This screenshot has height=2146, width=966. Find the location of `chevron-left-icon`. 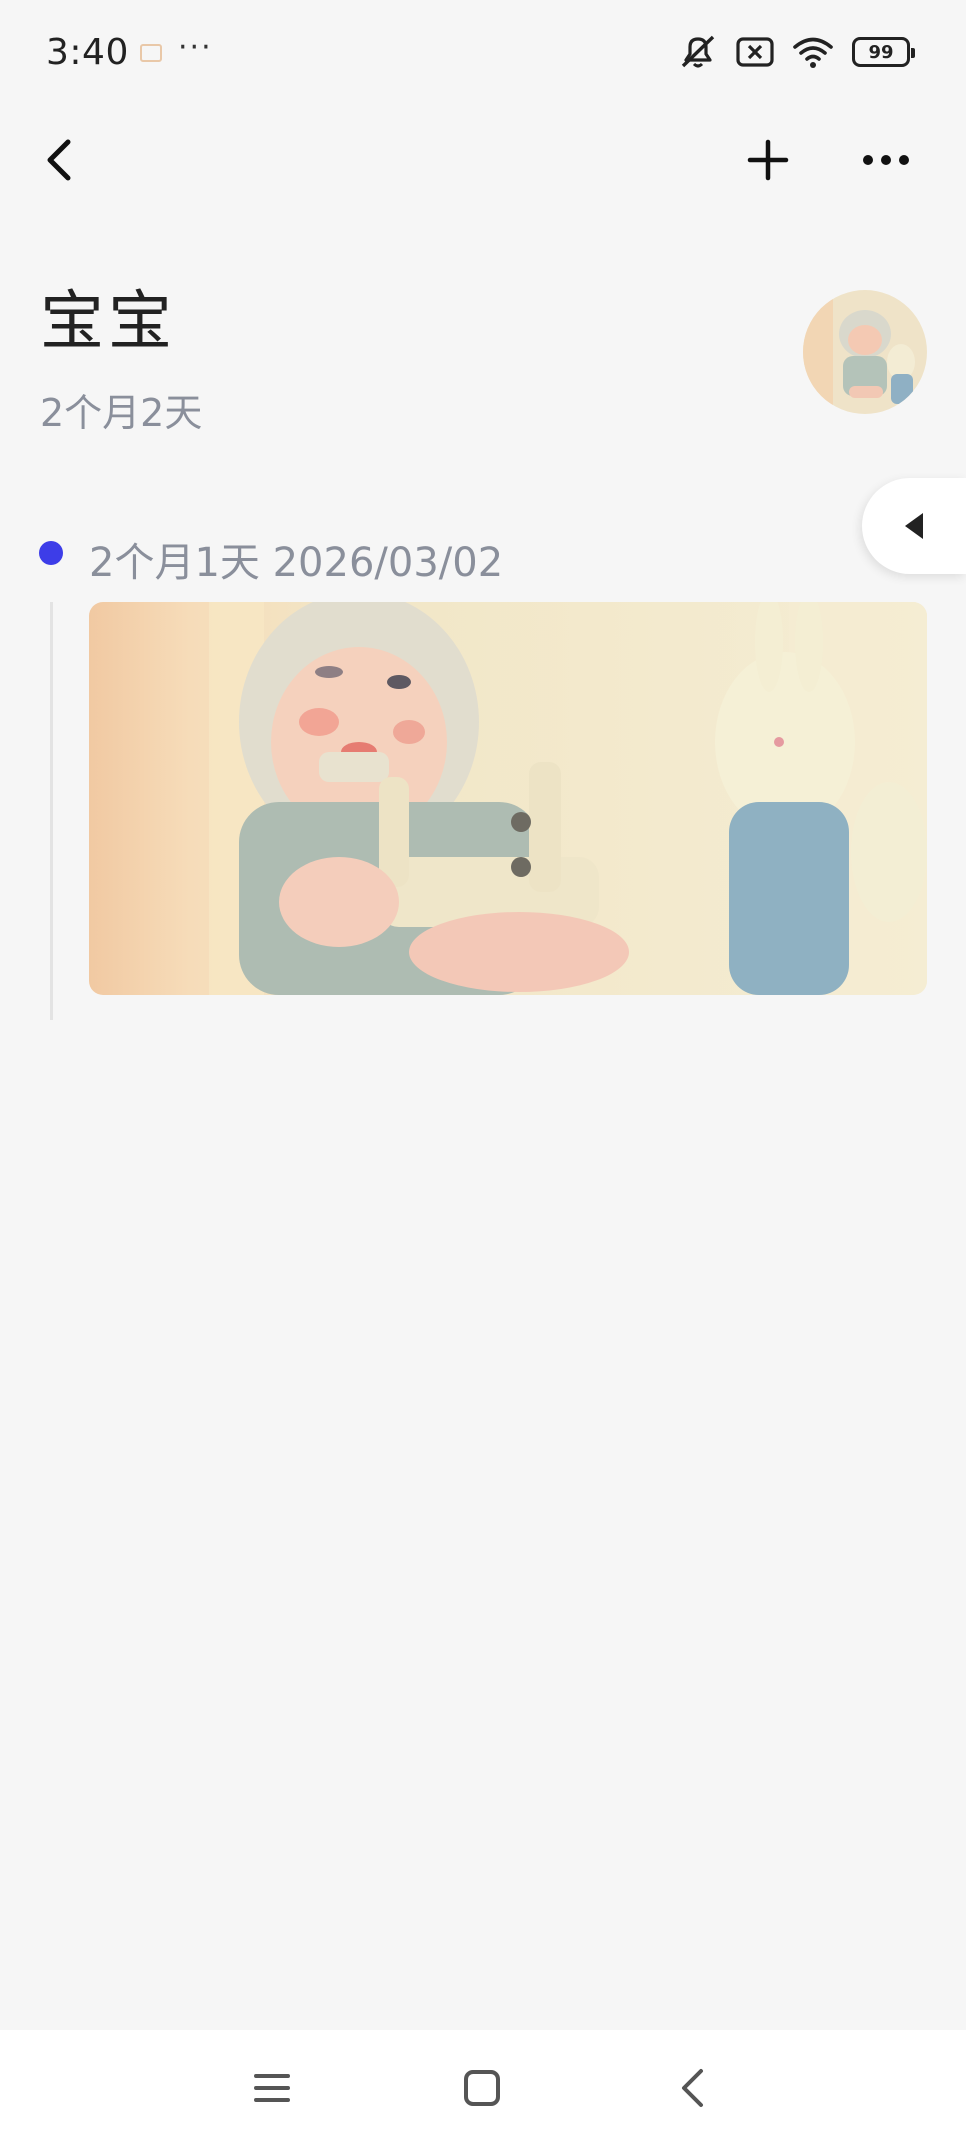

chevron-left-icon is located at coordinates (59, 160).